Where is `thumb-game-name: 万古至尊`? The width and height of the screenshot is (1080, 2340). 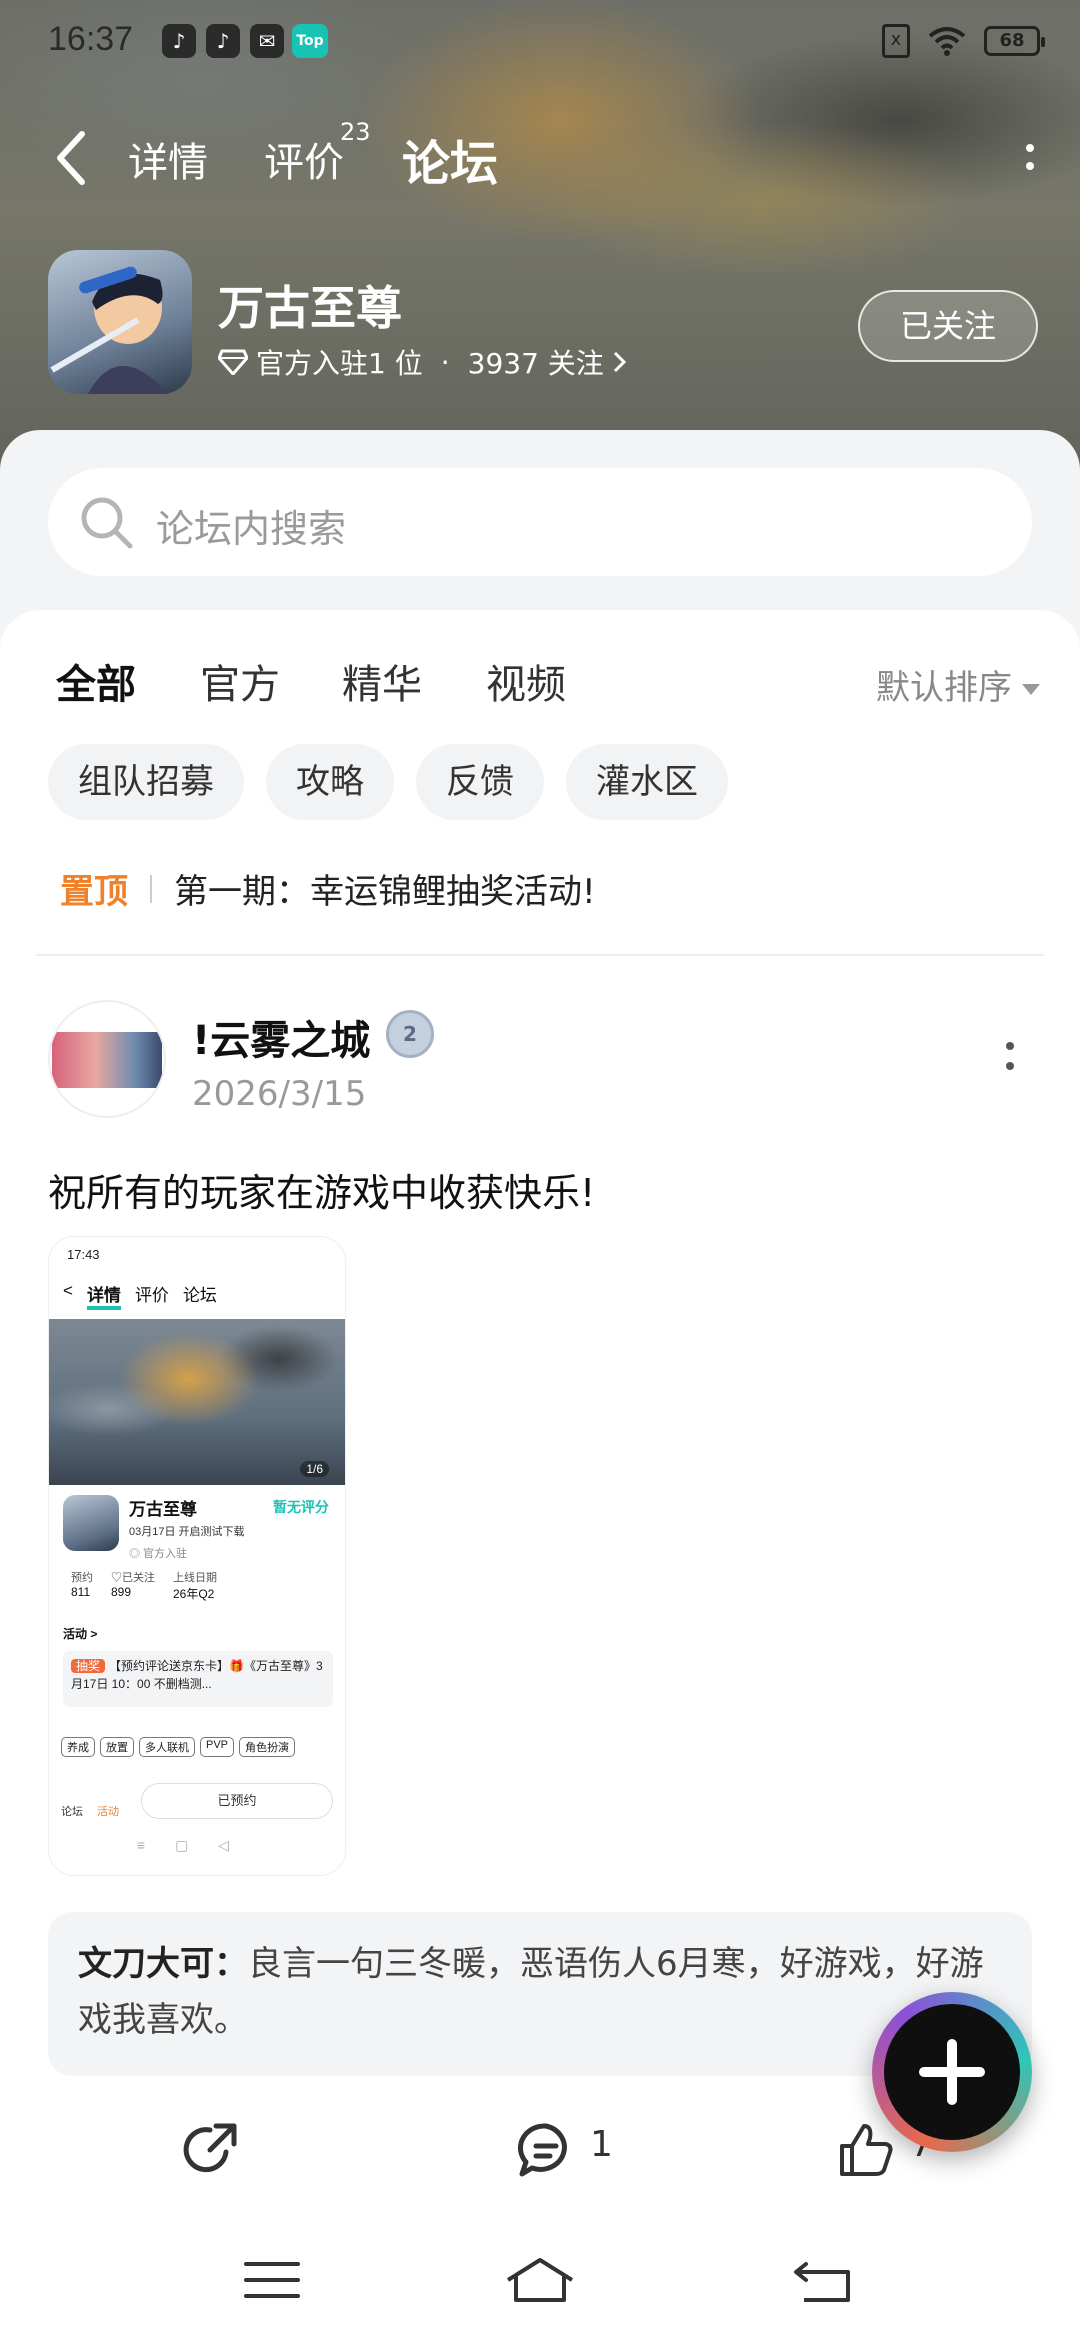 thumb-game-name: 万古至尊 is located at coordinates (163, 1509).